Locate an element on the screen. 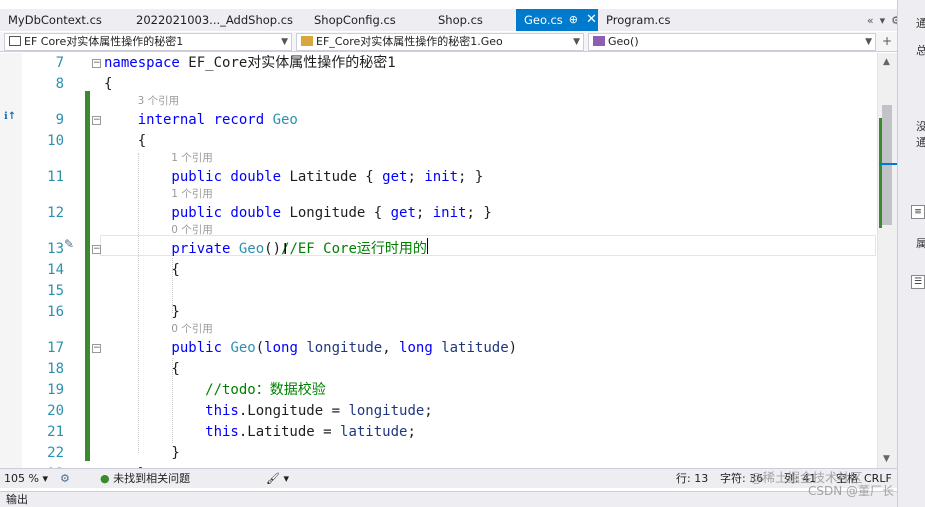 The height and width of the screenshot is (507, 925). categorized-view-icon: ☰ is located at coordinates (918, 282).